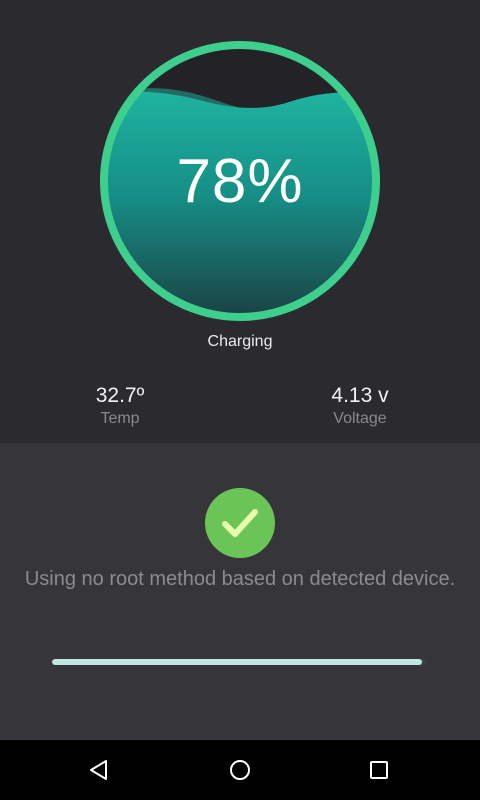 The height and width of the screenshot is (800, 480). I want to click on back-icon, so click(98, 770).